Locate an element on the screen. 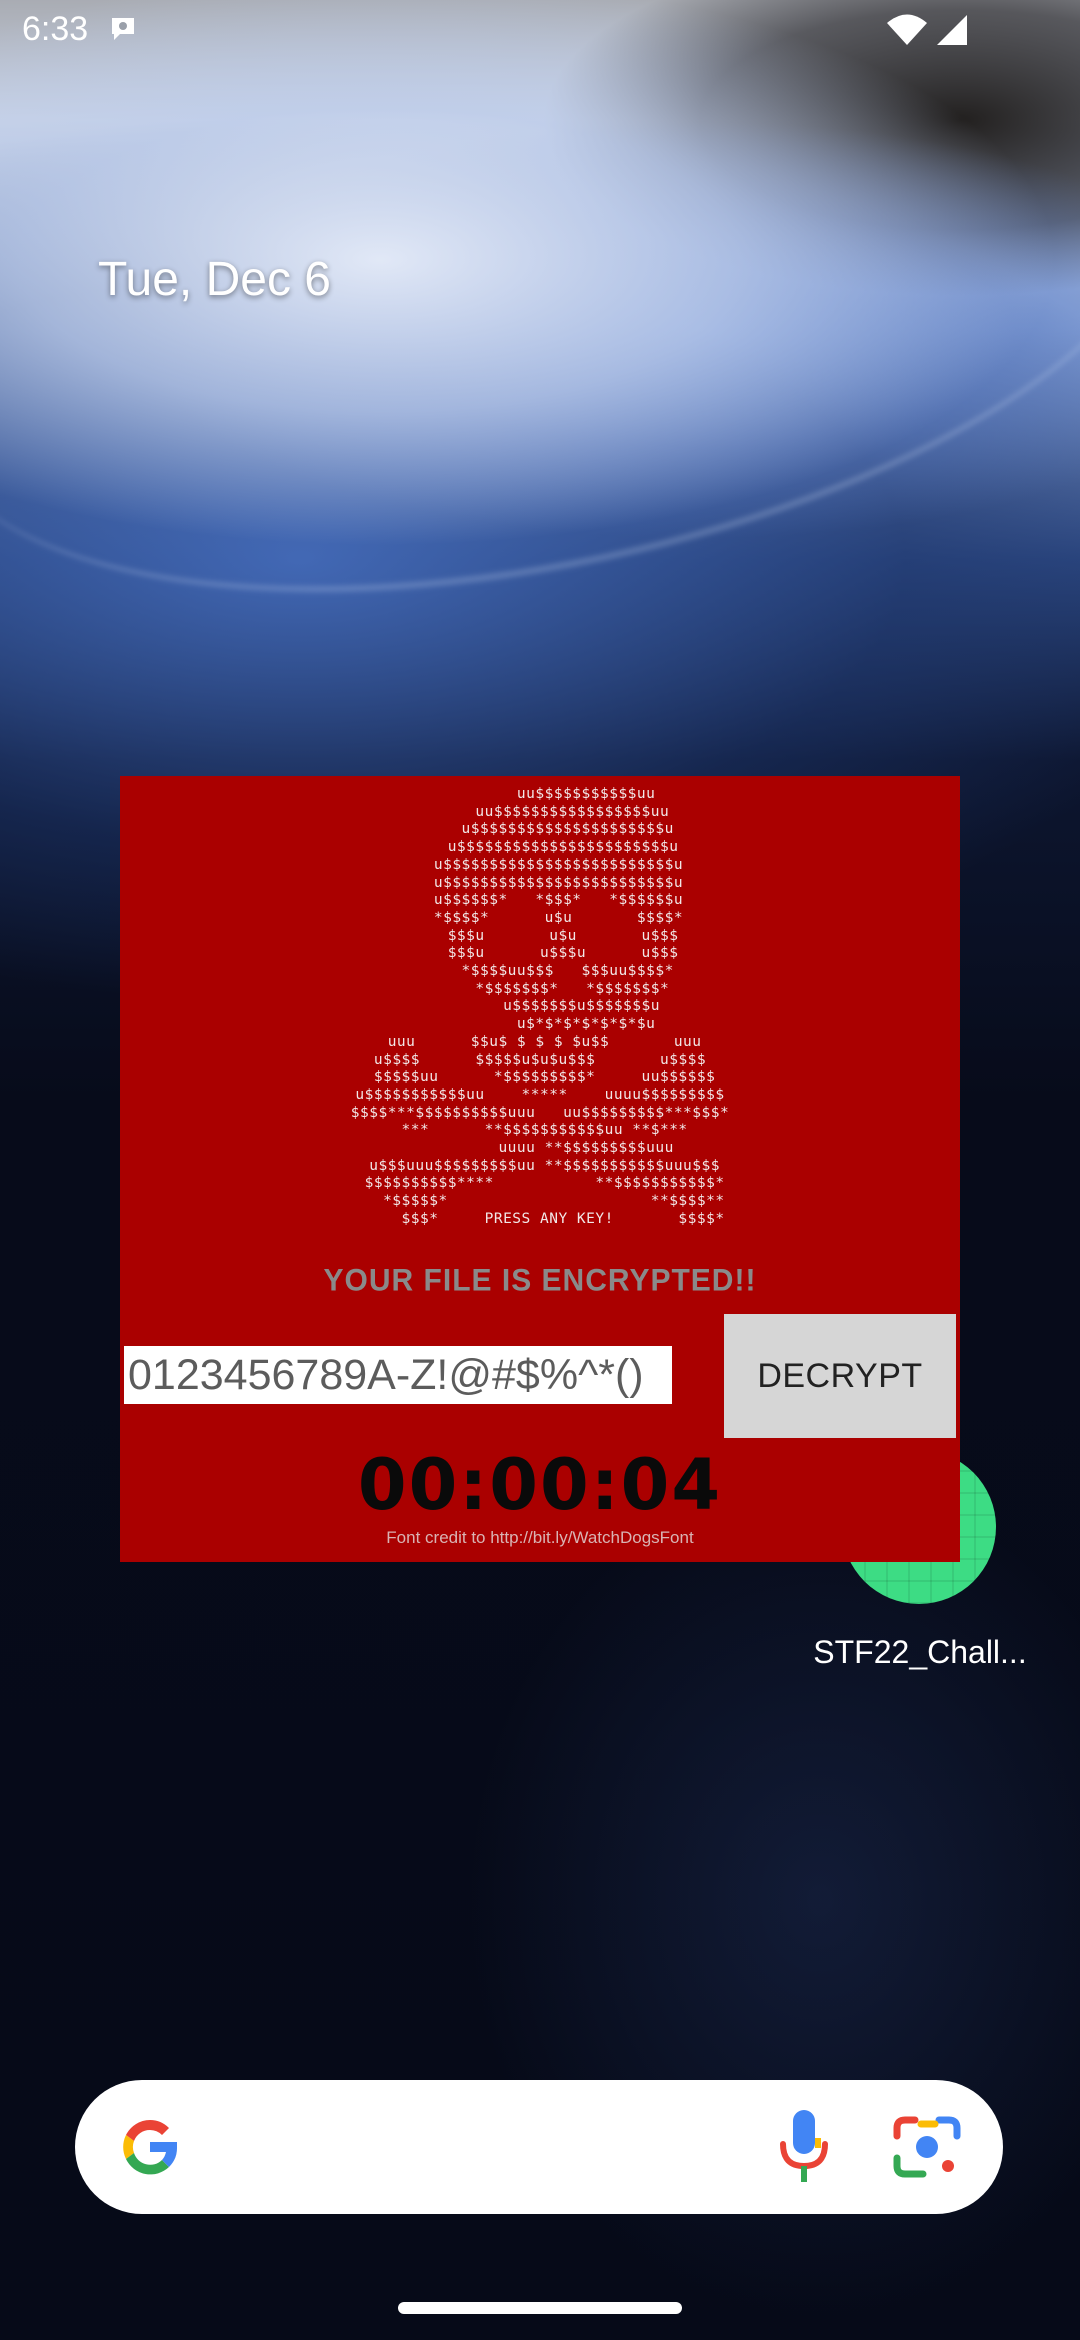  status-time: 6:33 is located at coordinates (55, 29).